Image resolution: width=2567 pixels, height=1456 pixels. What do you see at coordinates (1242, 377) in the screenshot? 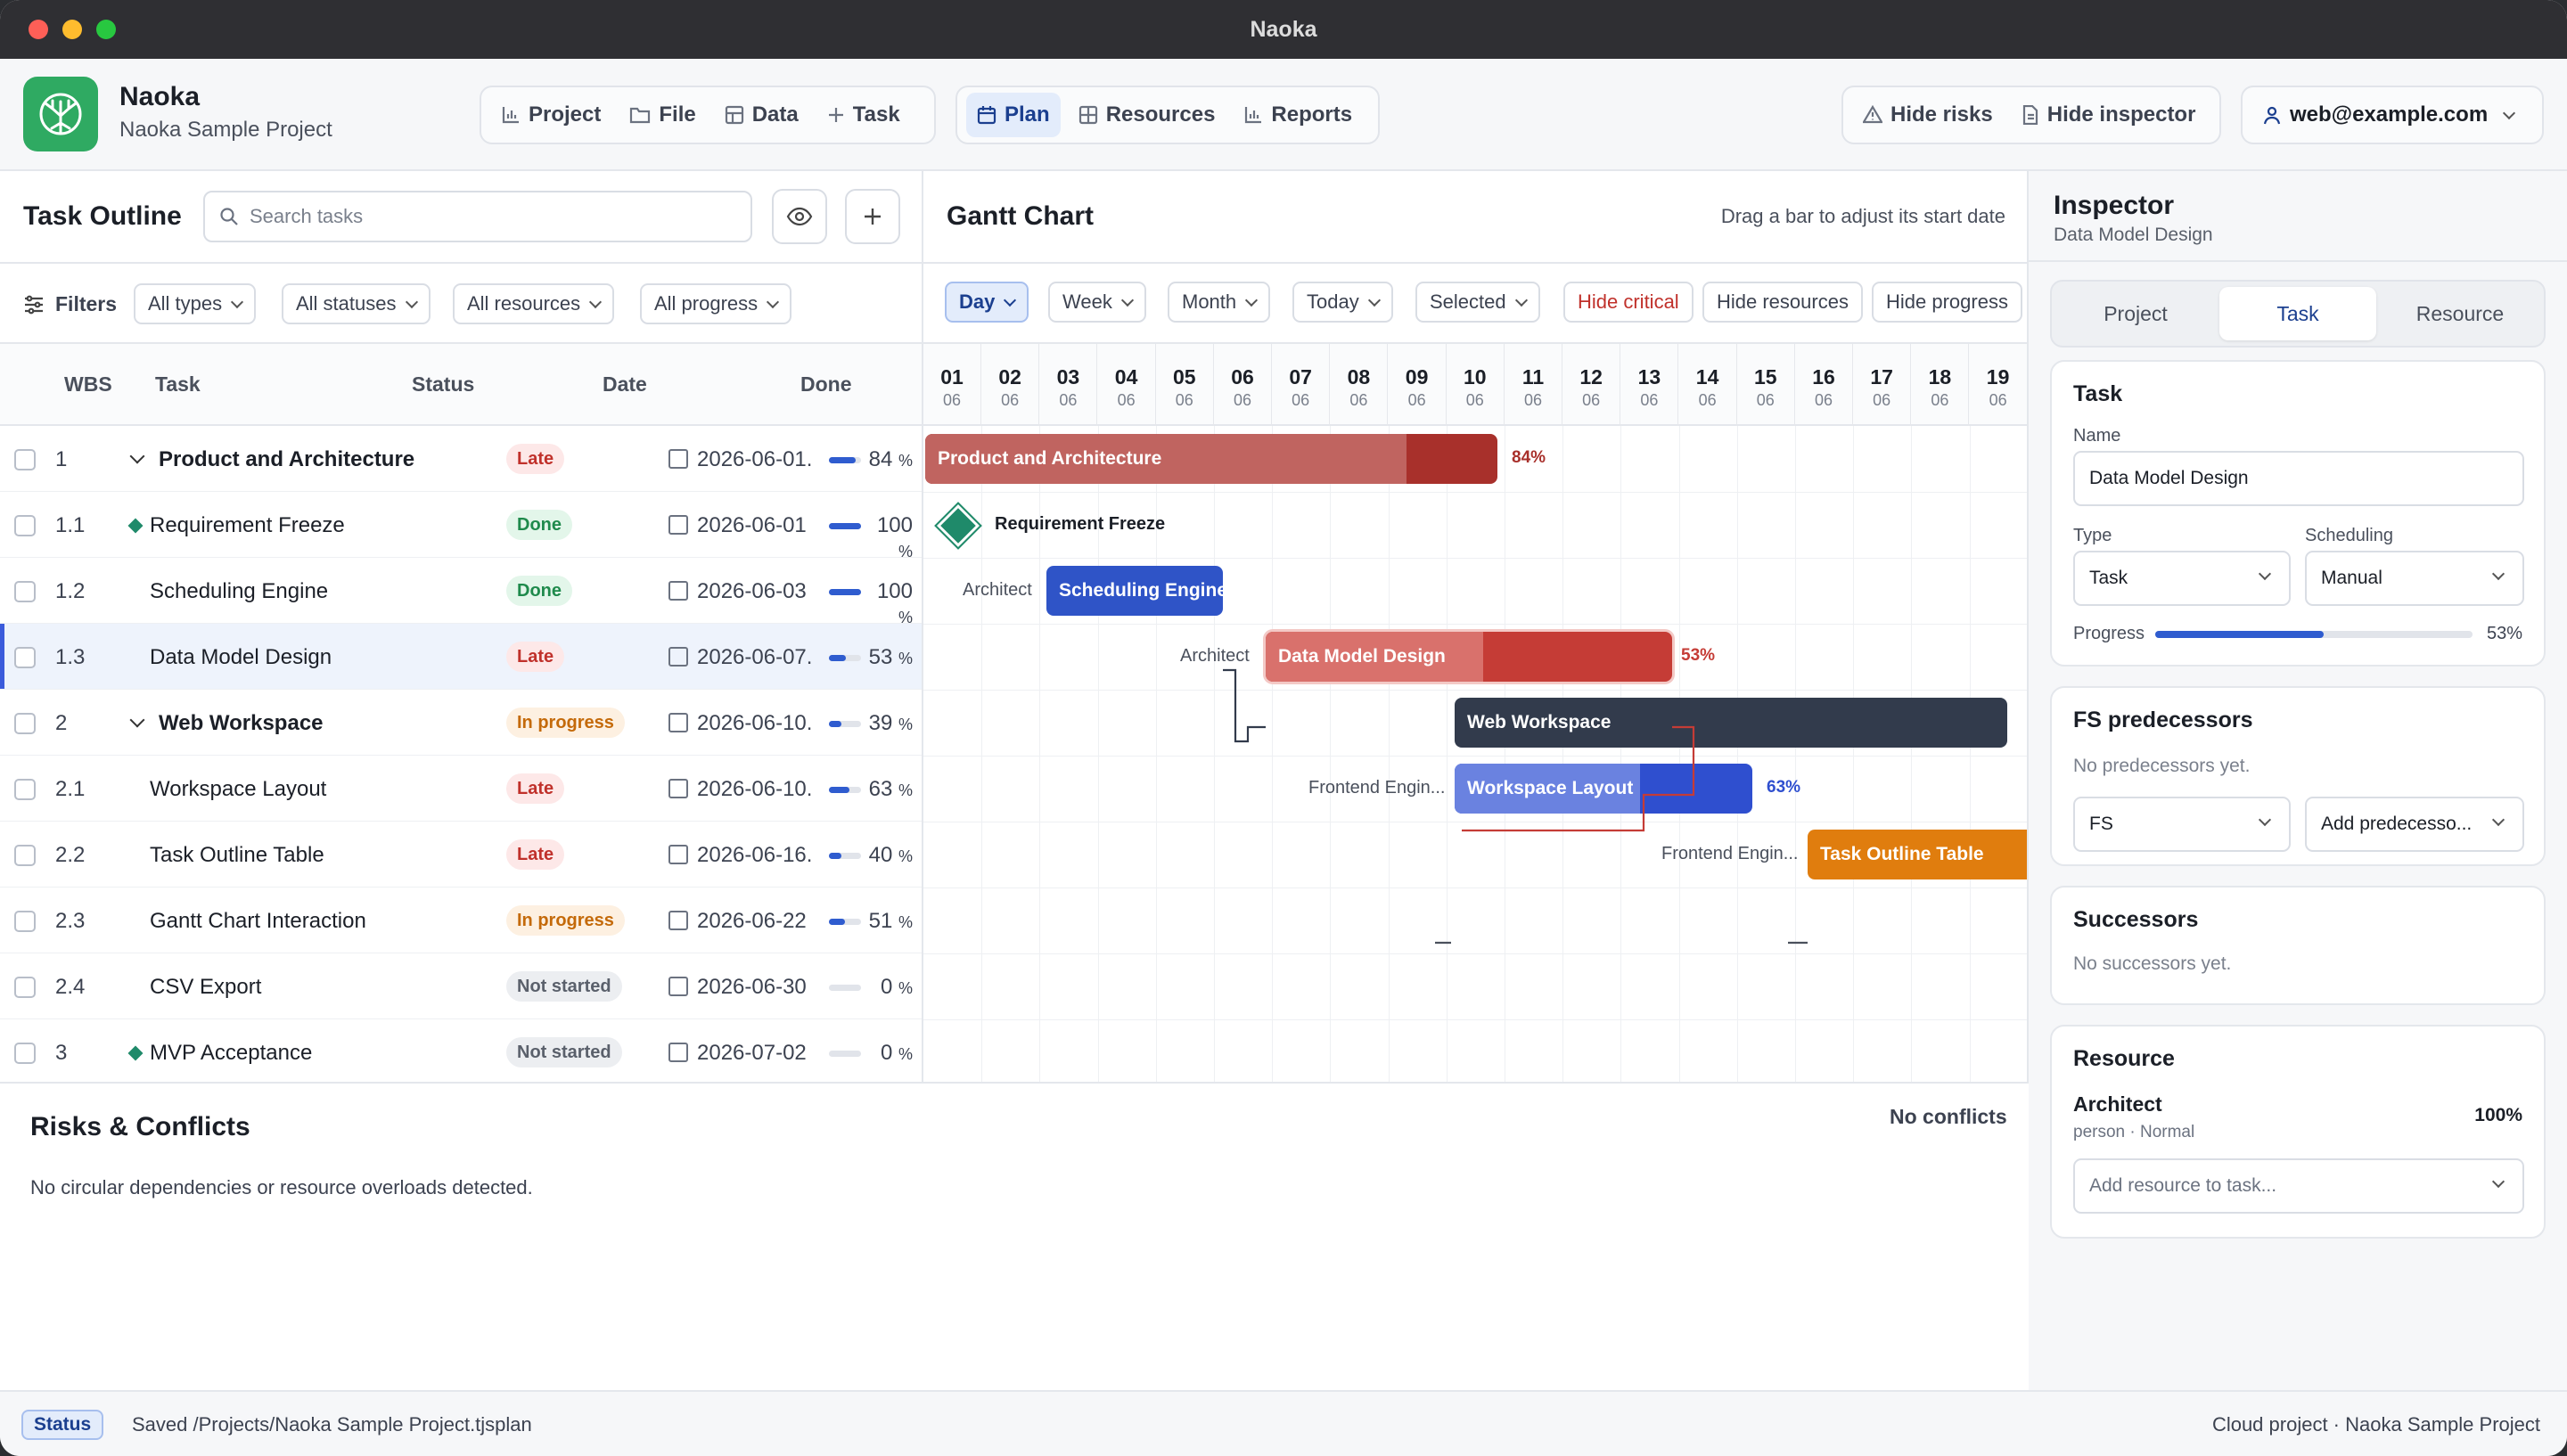
I see `day-number: 06` at bounding box center [1242, 377].